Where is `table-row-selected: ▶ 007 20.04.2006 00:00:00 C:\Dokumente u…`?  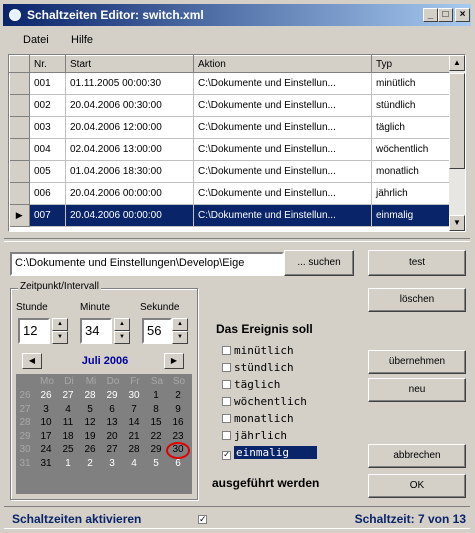
table-row-selected: ▶ 007 20.04.2006 00:00:00 C:\Dokumente u… is located at coordinates (229, 215).